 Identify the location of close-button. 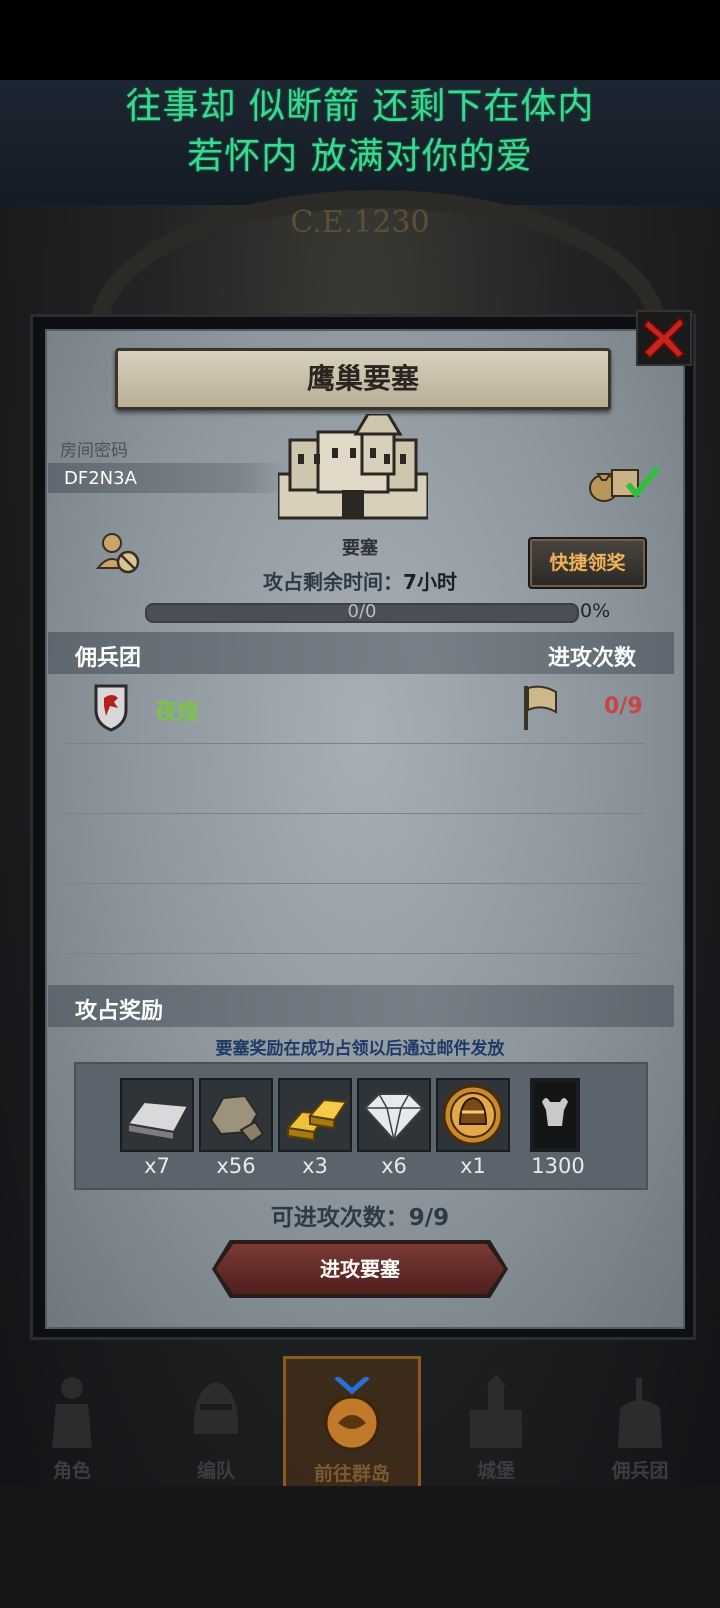
(664, 338).